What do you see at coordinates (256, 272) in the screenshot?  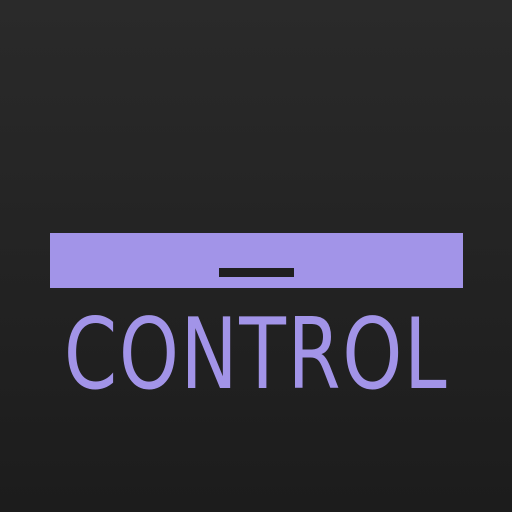 I see `control-bar-slot` at bounding box center [256, 272].